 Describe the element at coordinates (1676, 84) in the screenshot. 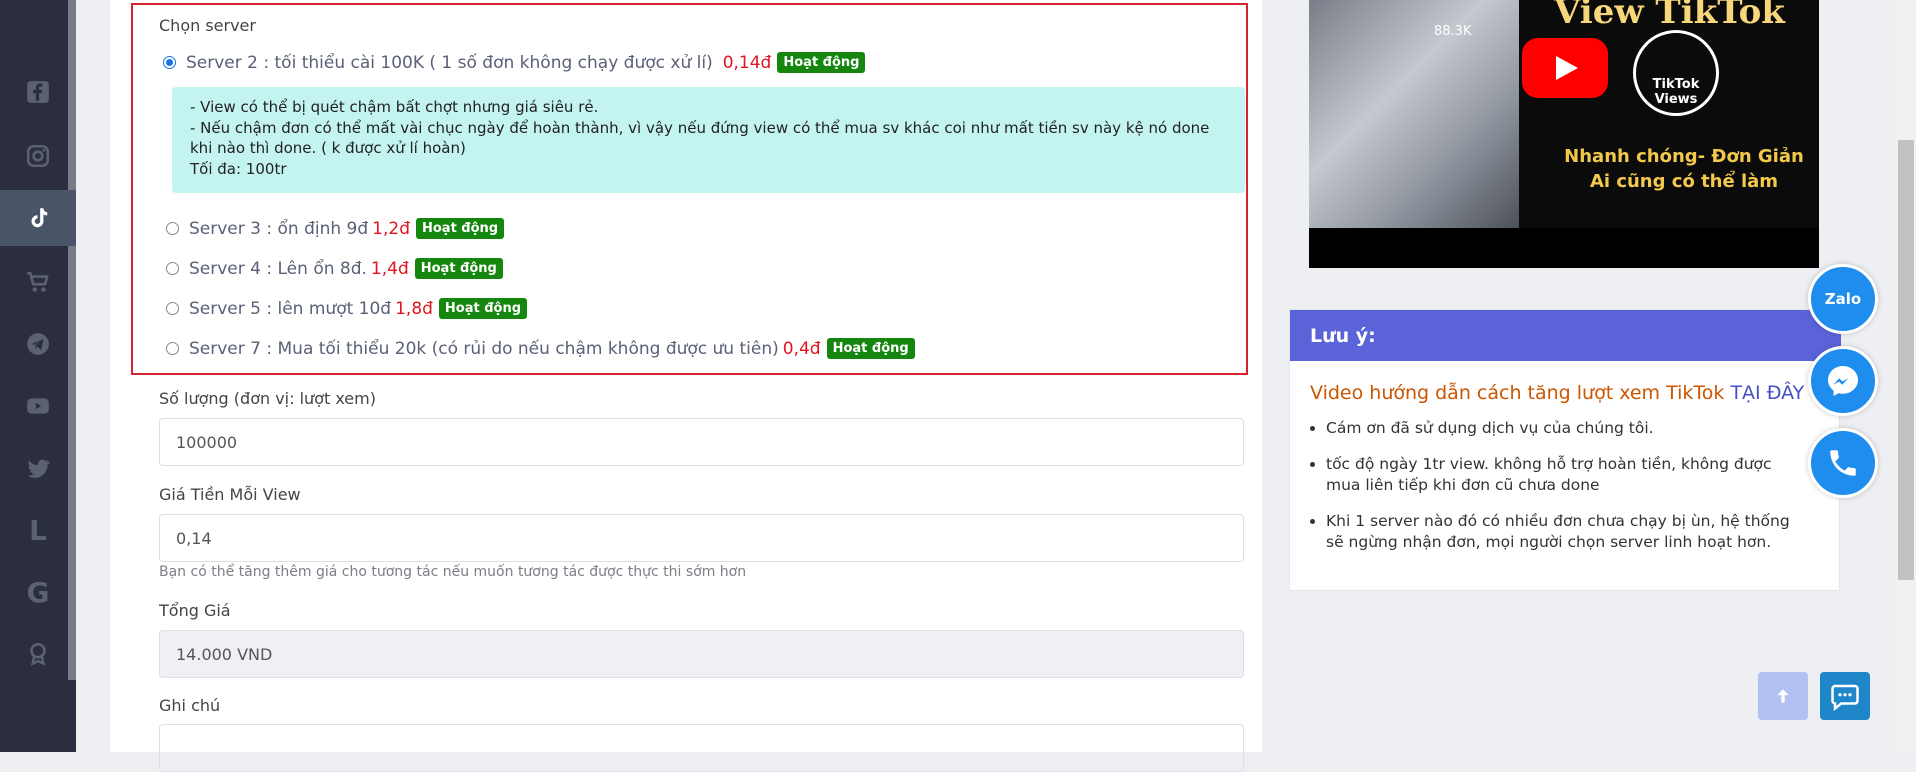

I see `tiktok-views-line1: TikTok` at that location.